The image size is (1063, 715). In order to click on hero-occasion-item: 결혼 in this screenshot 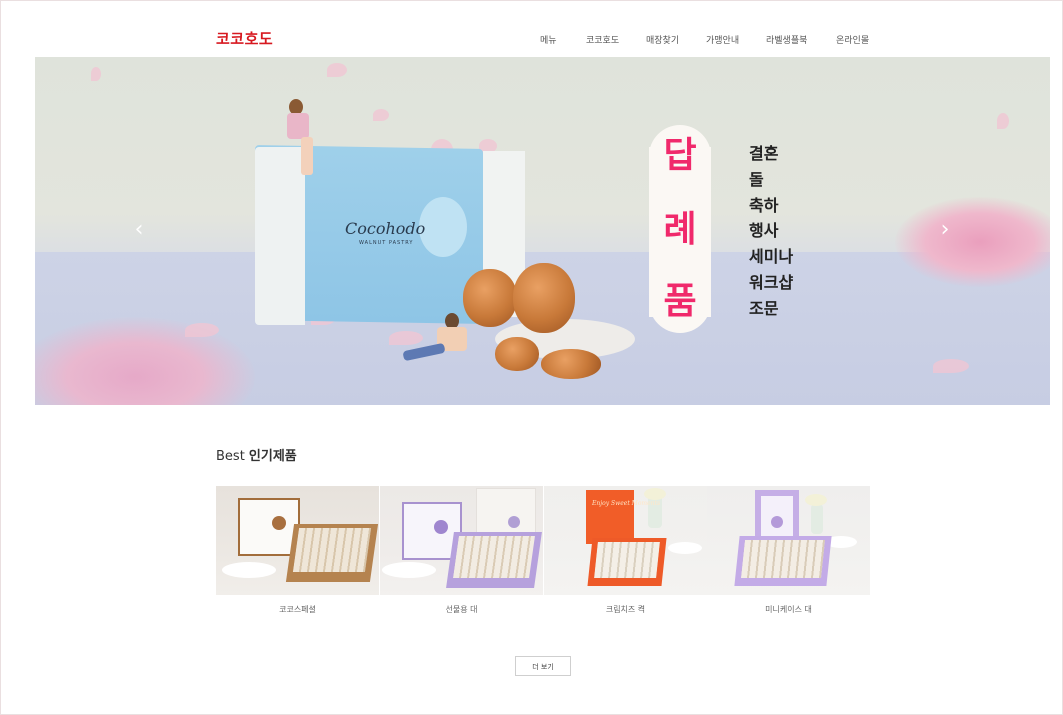, I will do `click(764, 153)`.